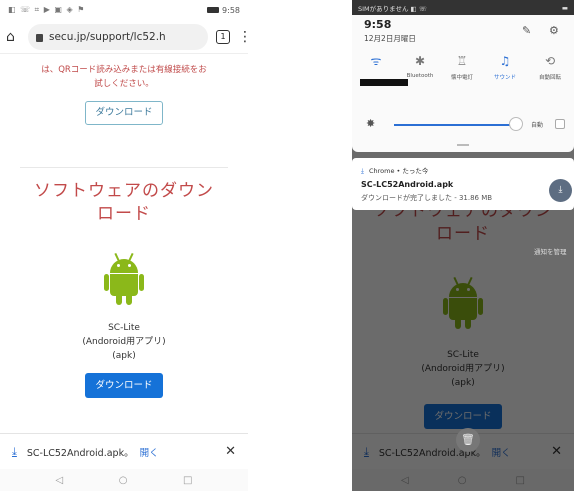 This screenshot has height=491, width=574. I want to click on qs-bluetooth: ✱ Bluetooth, so click(420, 66).